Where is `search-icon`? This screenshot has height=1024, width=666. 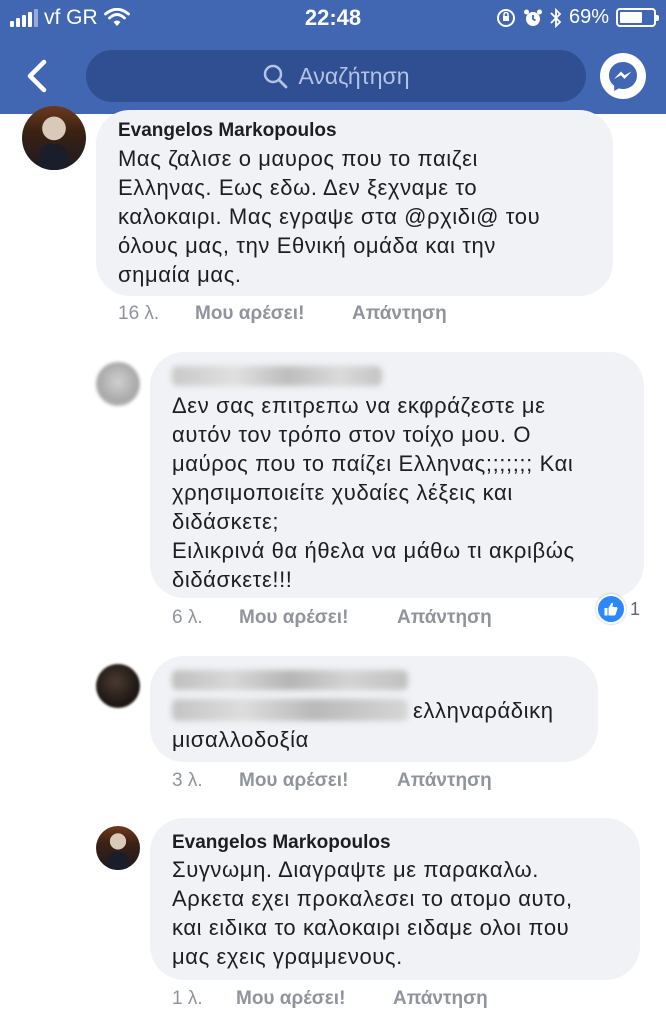
search-icon is located at coordinates (276, 76).